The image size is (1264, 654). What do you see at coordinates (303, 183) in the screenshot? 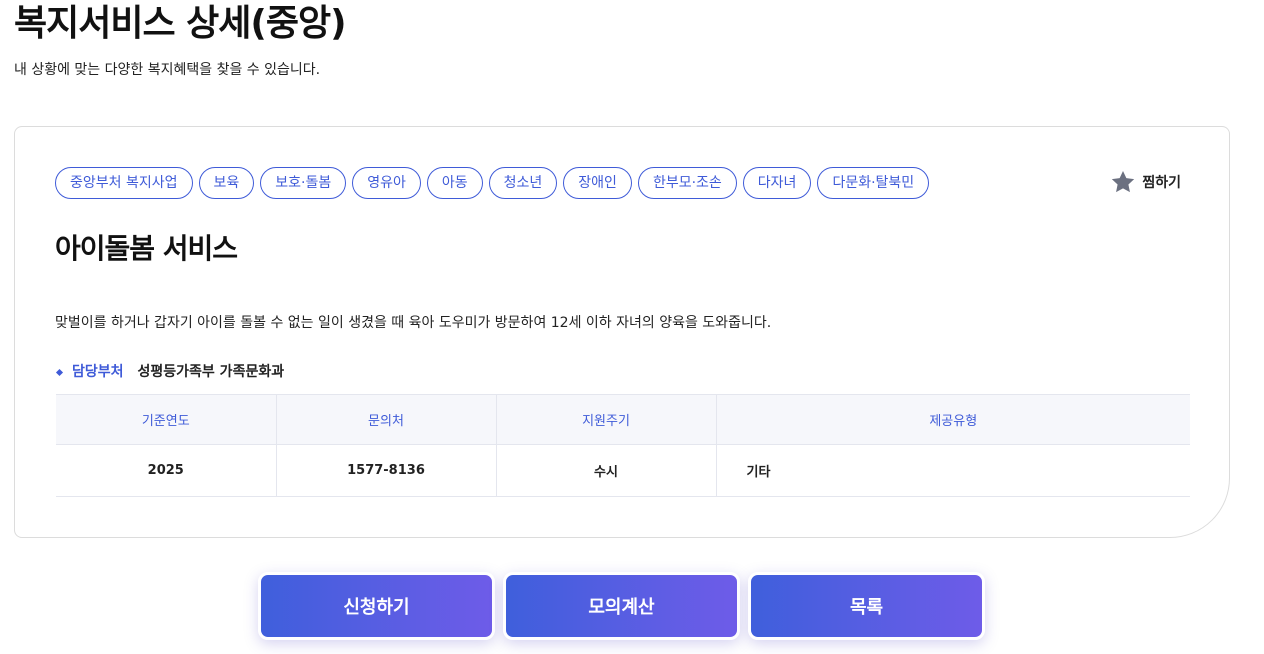
I see `tag-protection-care: 보호·돌봄` at bounding box center [303, 183].